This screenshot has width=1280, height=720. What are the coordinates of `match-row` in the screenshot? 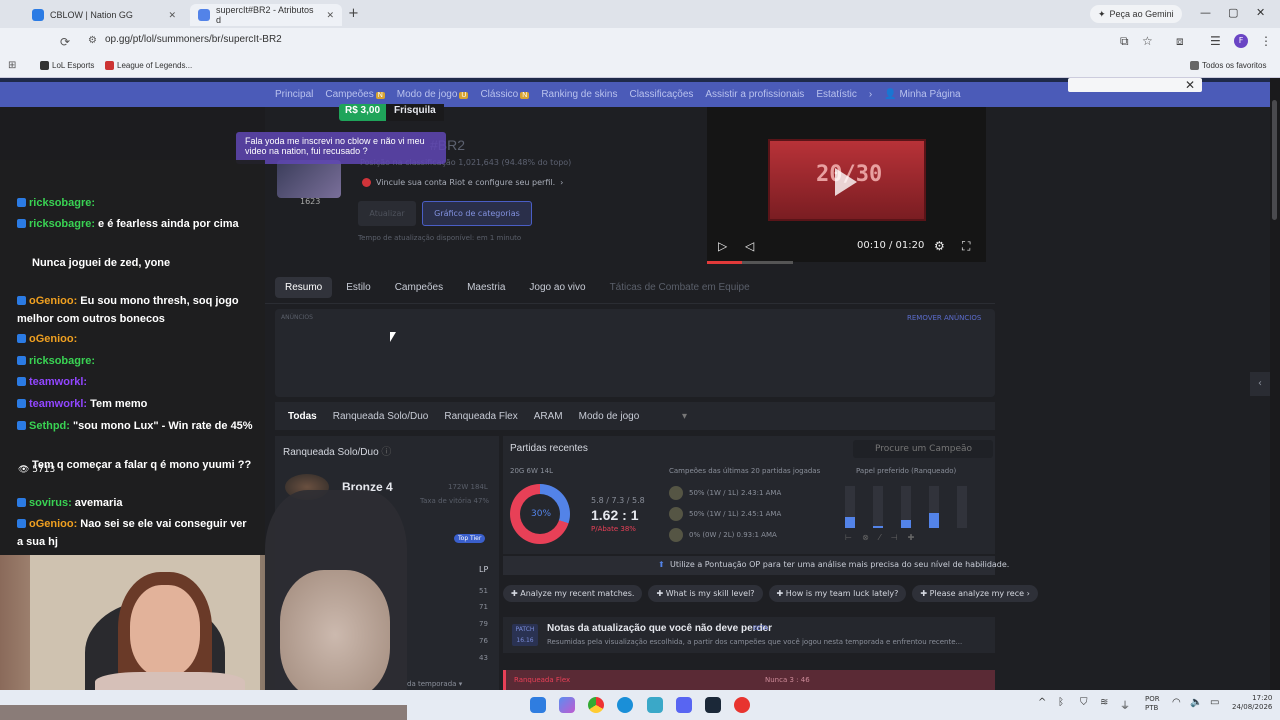 It's located at (749, 680).